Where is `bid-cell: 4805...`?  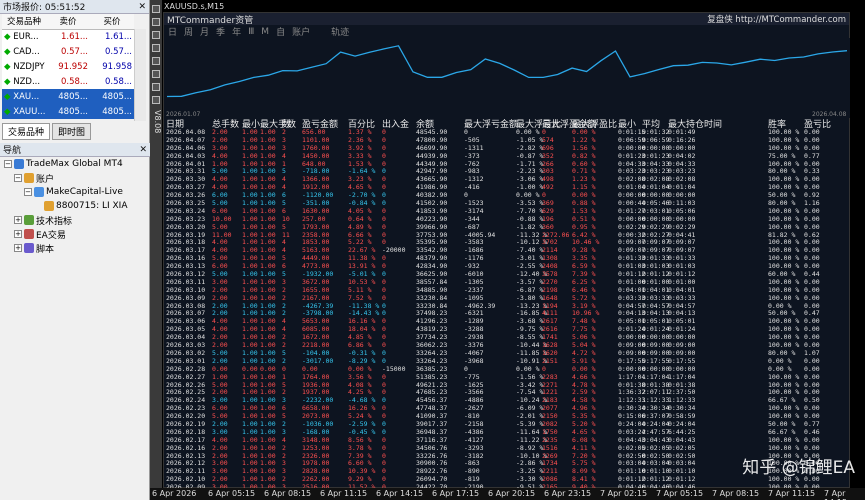 bid-cell: 4805... is located at coordinates (73, 96).